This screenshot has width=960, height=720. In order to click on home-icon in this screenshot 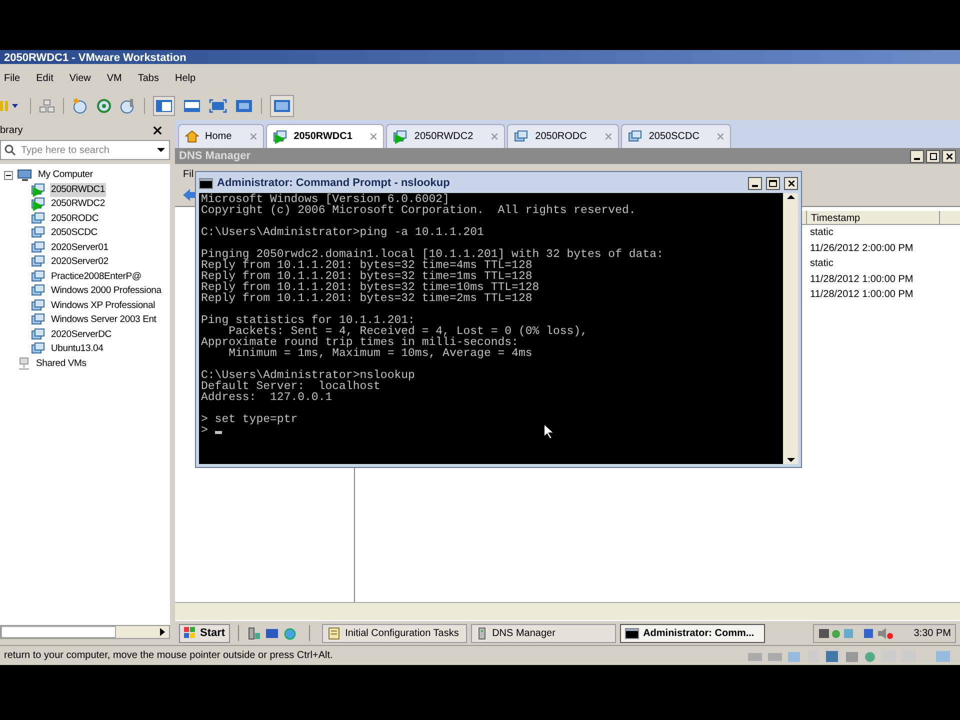, I will do `click(192, 136)`.